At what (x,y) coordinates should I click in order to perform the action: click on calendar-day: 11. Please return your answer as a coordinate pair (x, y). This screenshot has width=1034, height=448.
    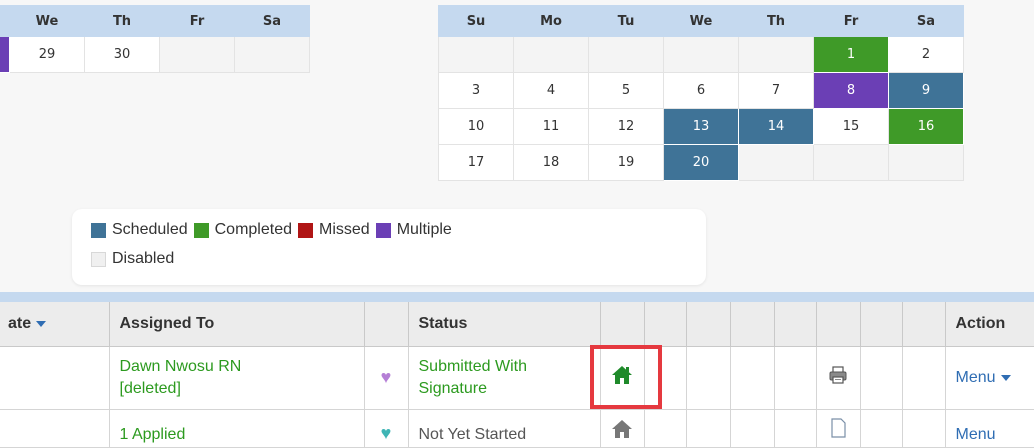
    Looking at the image, I should click on (551, 126).